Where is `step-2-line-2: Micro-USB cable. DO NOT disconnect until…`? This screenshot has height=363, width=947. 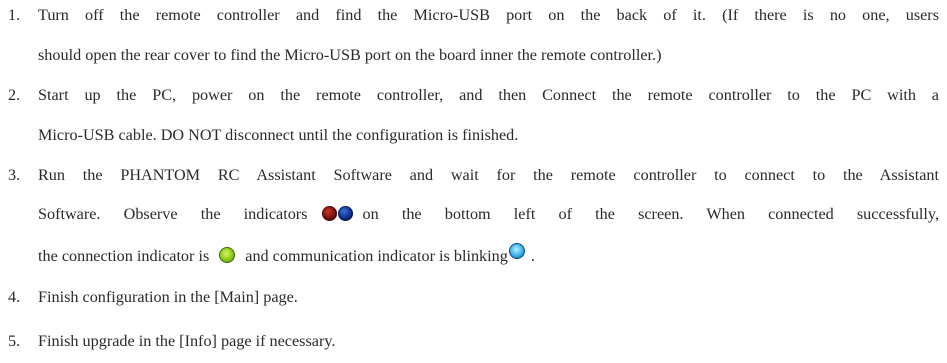 step-2-line-2: Micro-USB cable. DO NOT disconnect until… is located at coordinates (278, 135).